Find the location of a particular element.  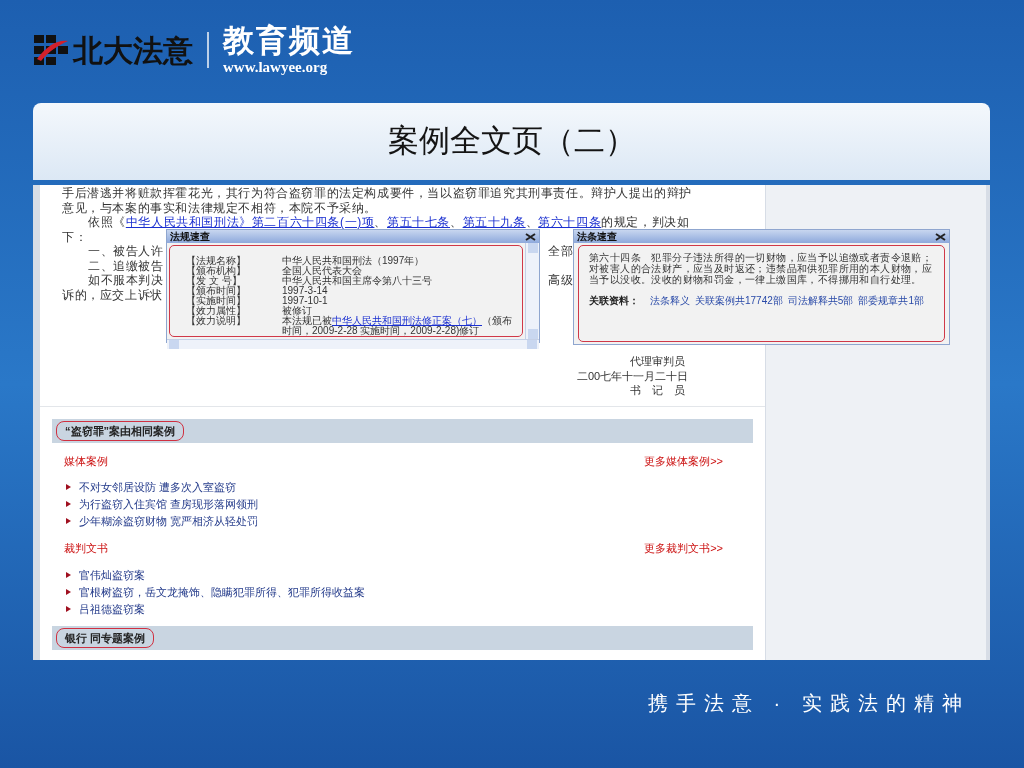

related-link: 部委规章共1部 is located at coordinates (891, 301).